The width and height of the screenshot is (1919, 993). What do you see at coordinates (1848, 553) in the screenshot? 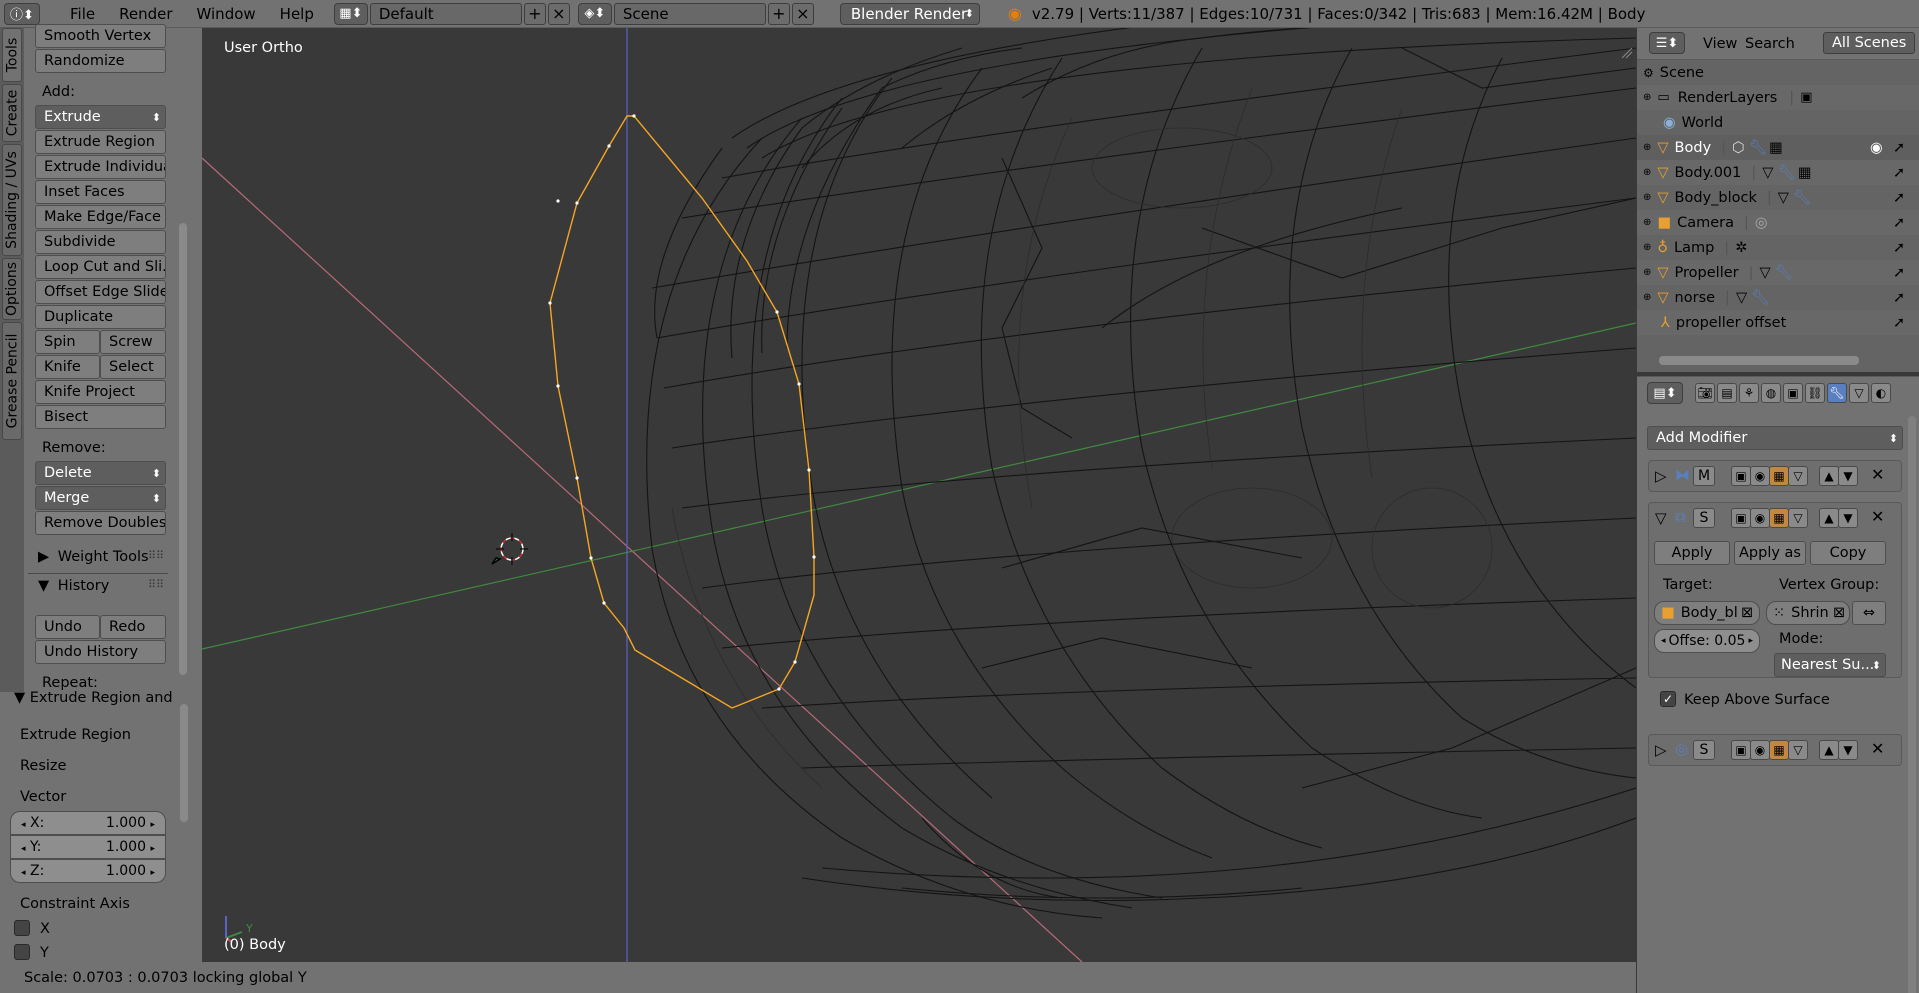
I see `copy-button: Copy` at bounding box center [1848, 553].